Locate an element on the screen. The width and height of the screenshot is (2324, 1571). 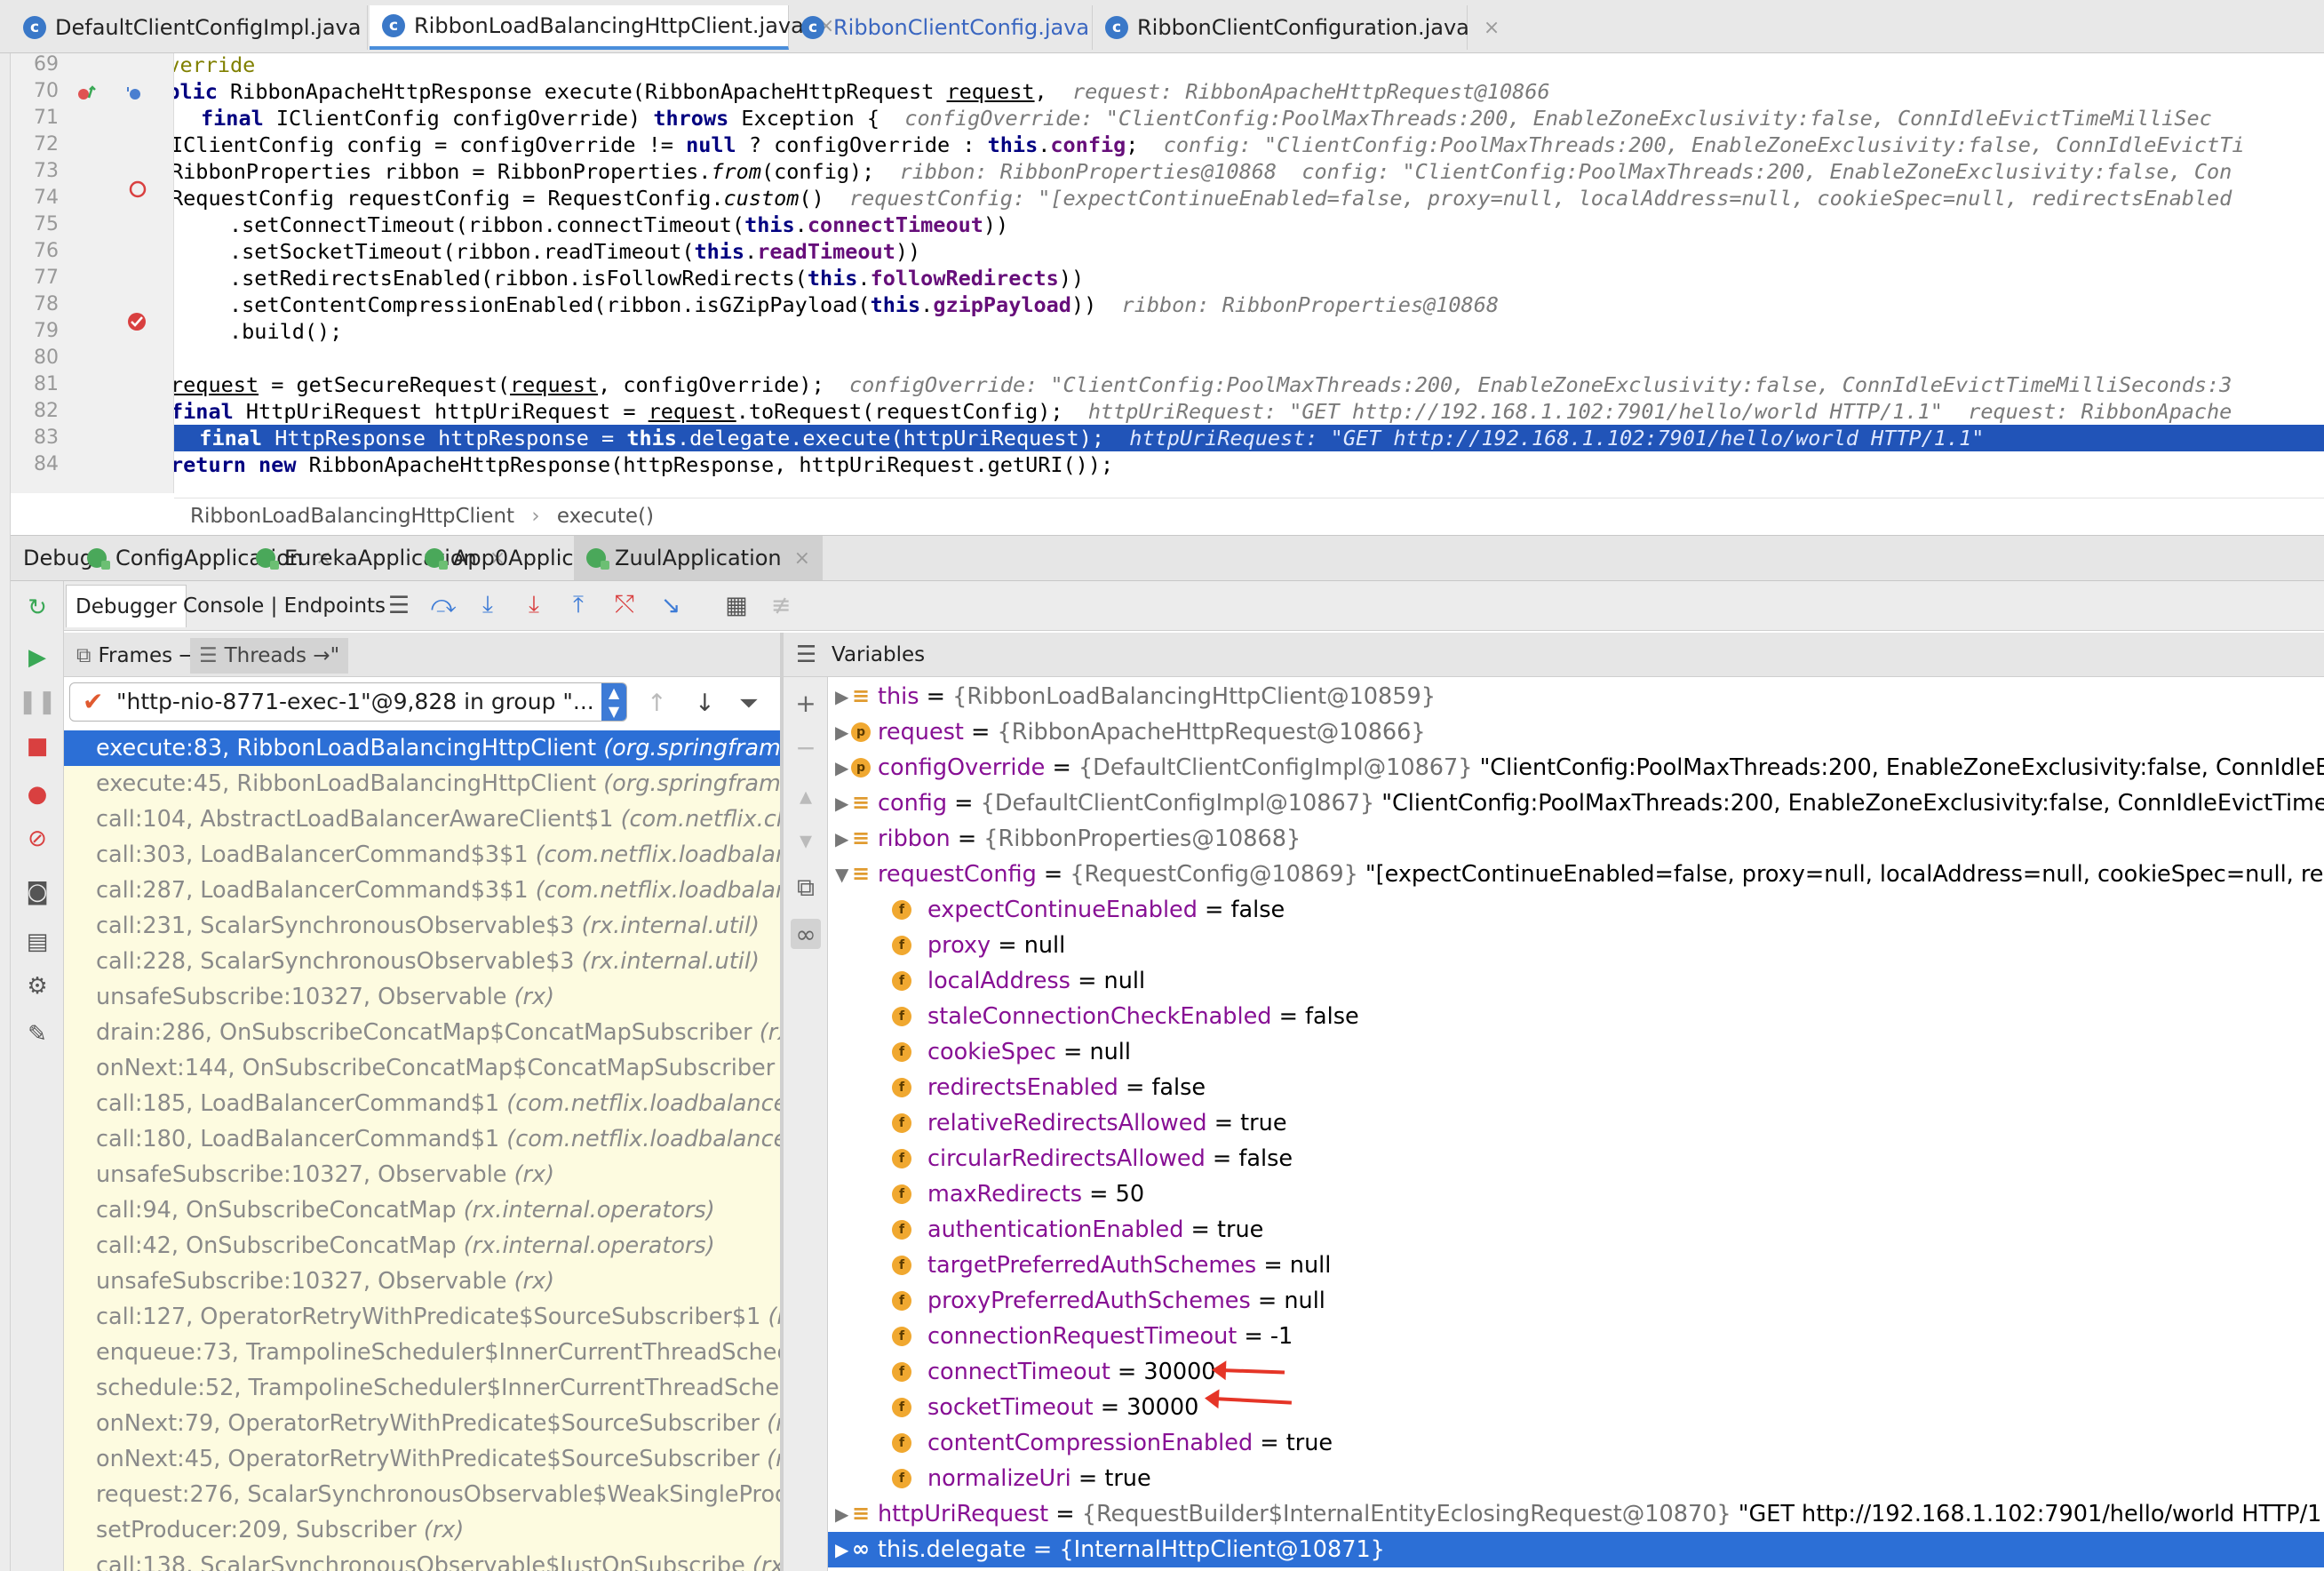
watches-glasses-icon: ∞ is located at coordinates (806, 934).